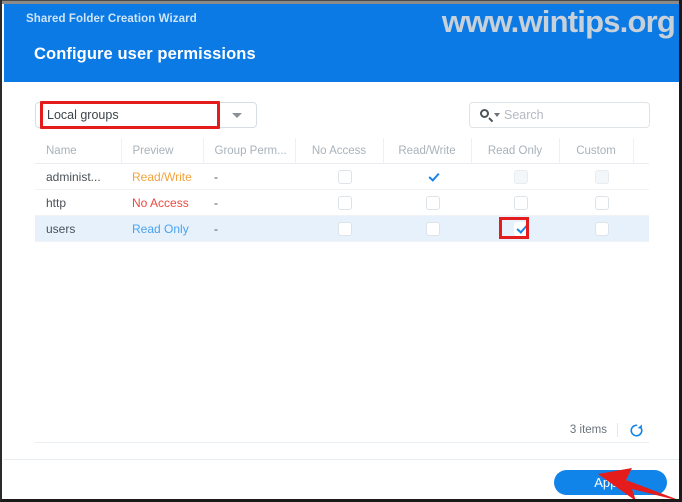 Image resolution: width=682 pixels, height=502 pixels. What do you see at coordinates (427, 151) in the screenshot?
I see `column-header-read-write: Read/Write` at bounding box center [427, 151].